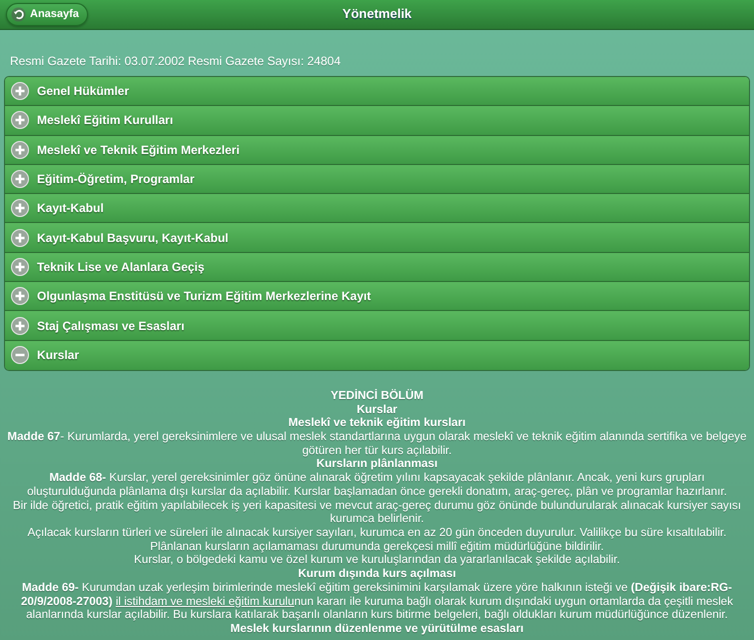 Image resolution: width=754 pixels, height=640 pixels. I want to click on page-title: Yönetmelik, so click(377, 14).